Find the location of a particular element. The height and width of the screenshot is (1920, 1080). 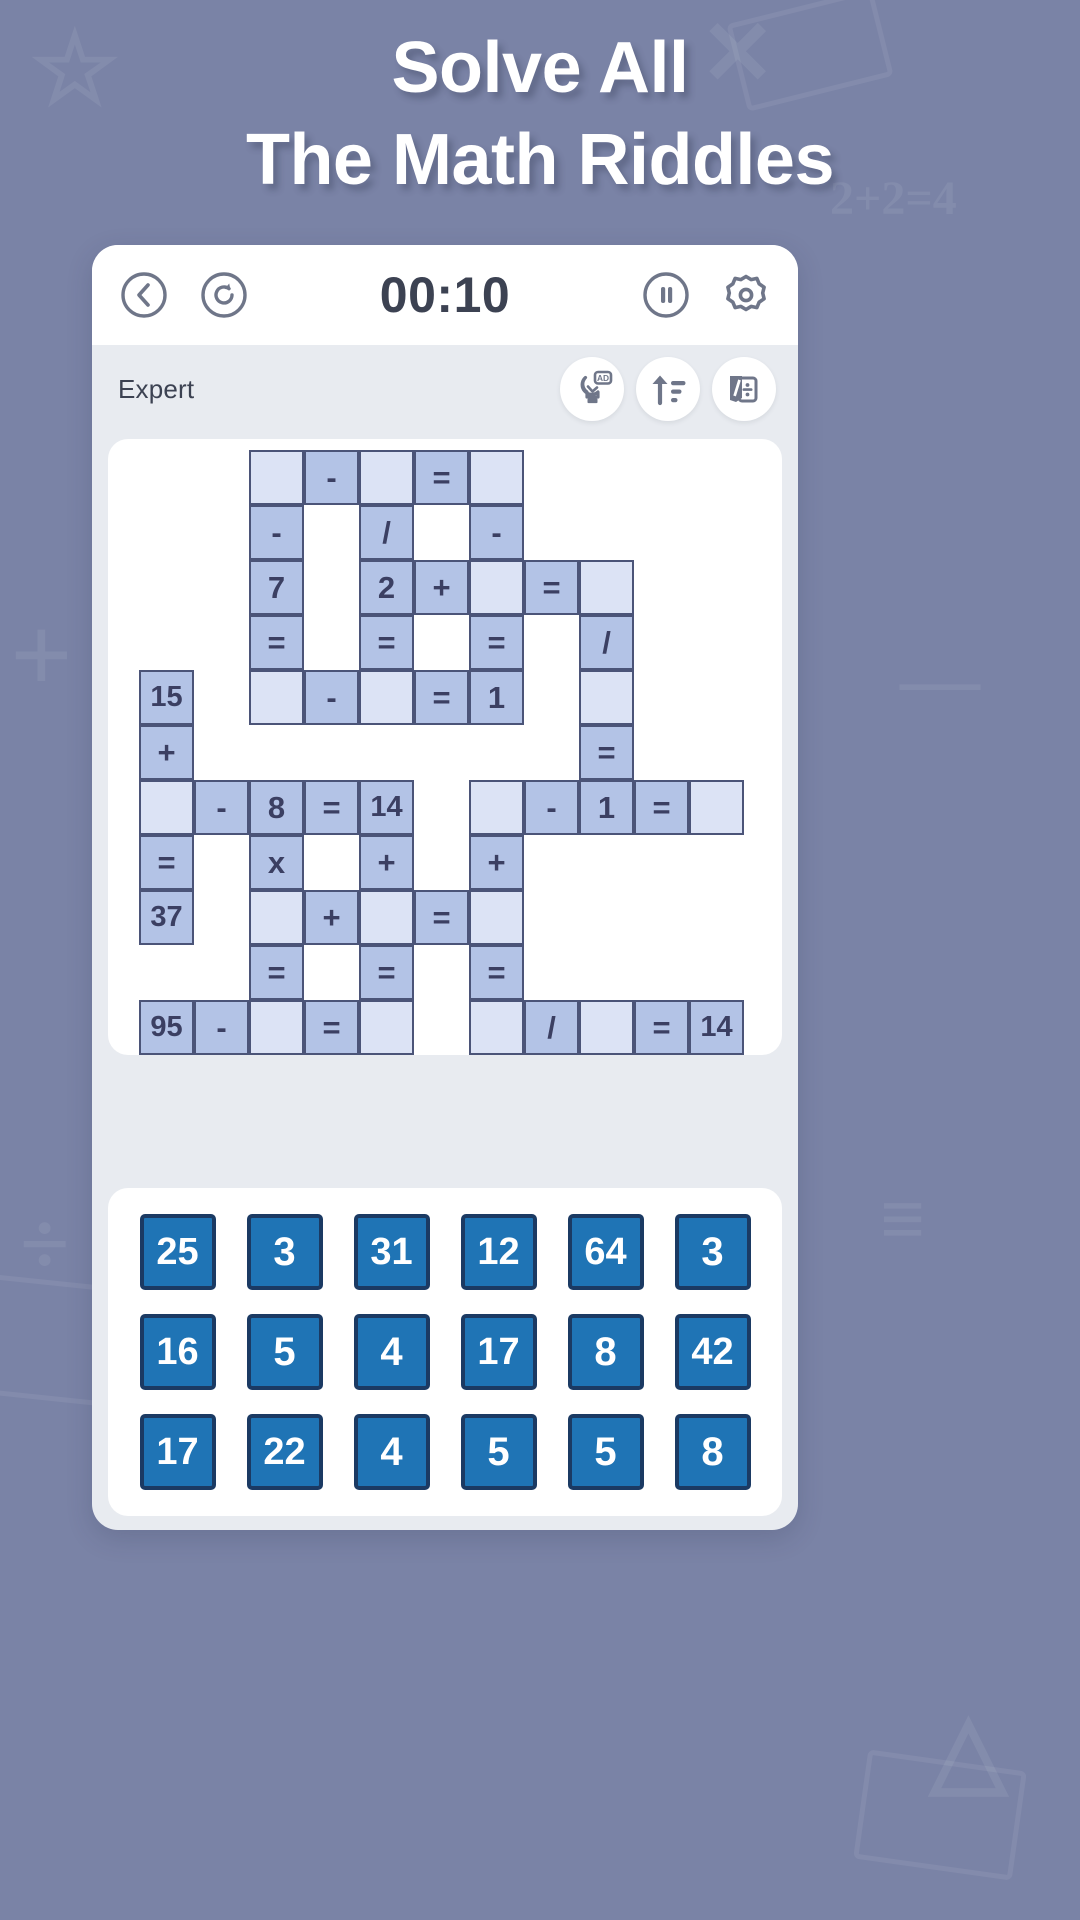

operators-button is located at coordinates (744, 389).